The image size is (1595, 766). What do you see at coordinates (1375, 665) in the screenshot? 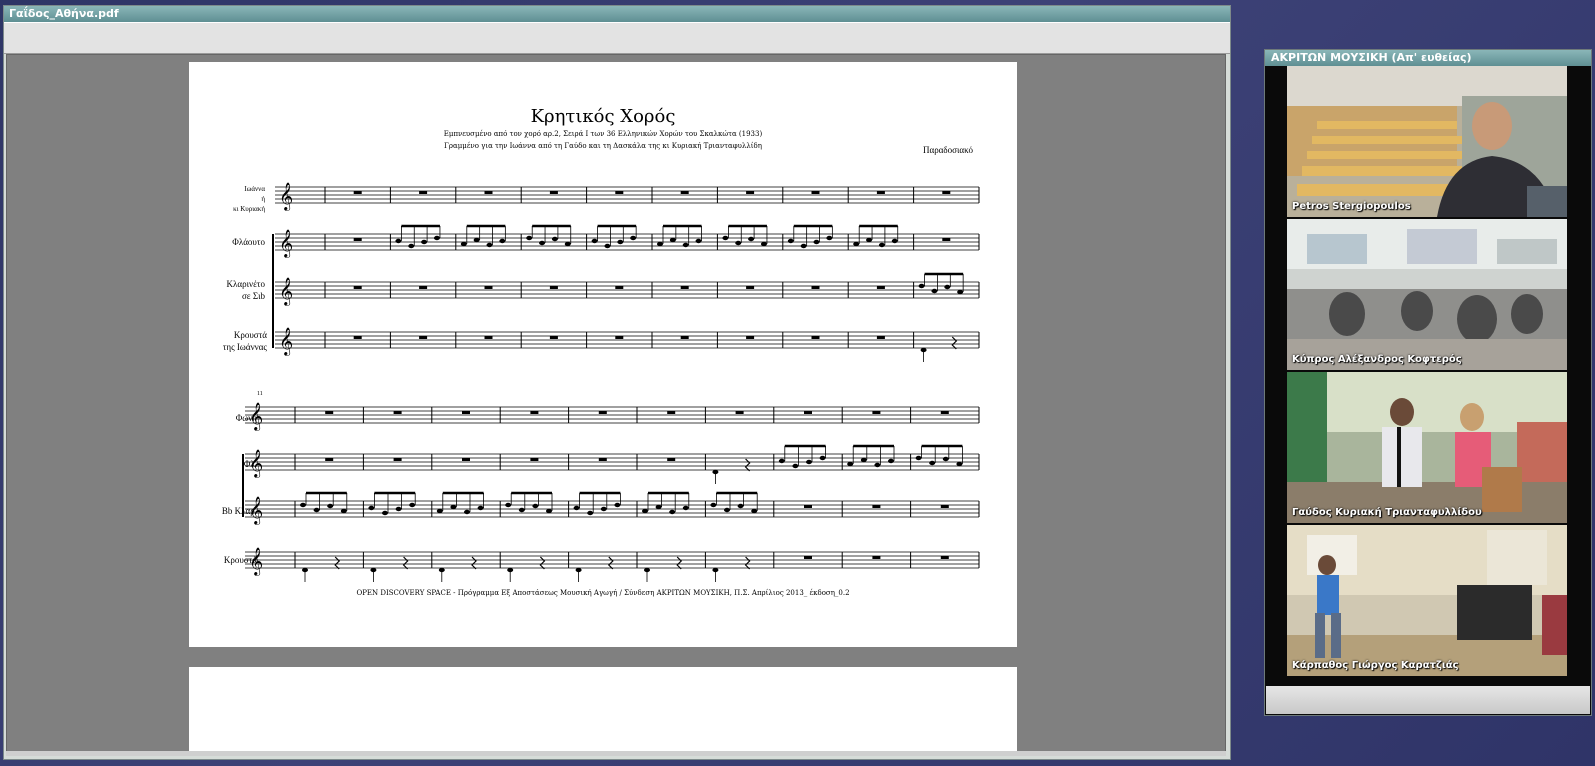
I see `participant-name-4: Κάρπαθος Γιώργος Καρατζιάς` at bounding box center [1375, 665].